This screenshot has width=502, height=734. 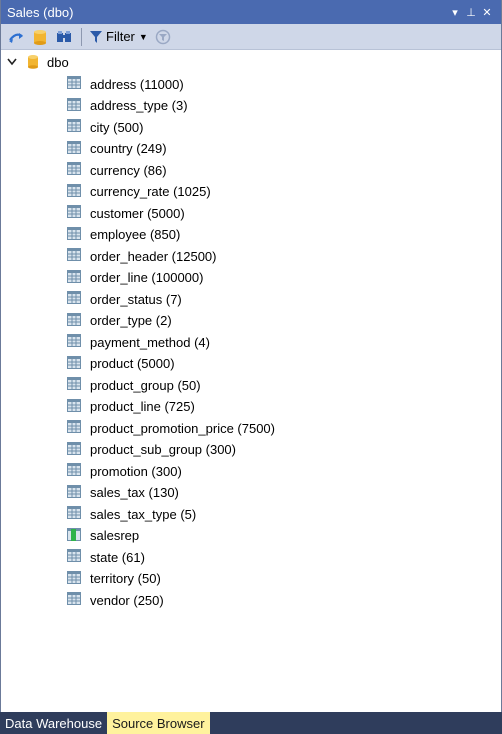 What do you see at coordinates (251, 235) in the screenshot?
I see `tree-item: employee (850)` at bounding box center [251, 235].